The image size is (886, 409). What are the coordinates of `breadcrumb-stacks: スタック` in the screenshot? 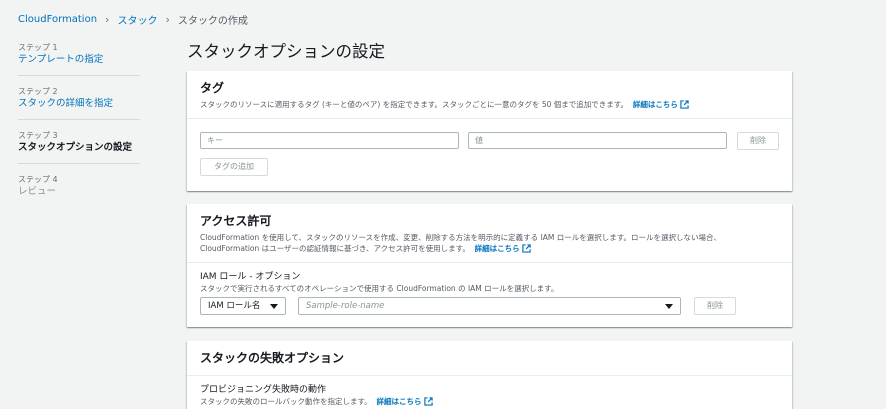 It's located at (137, 19).